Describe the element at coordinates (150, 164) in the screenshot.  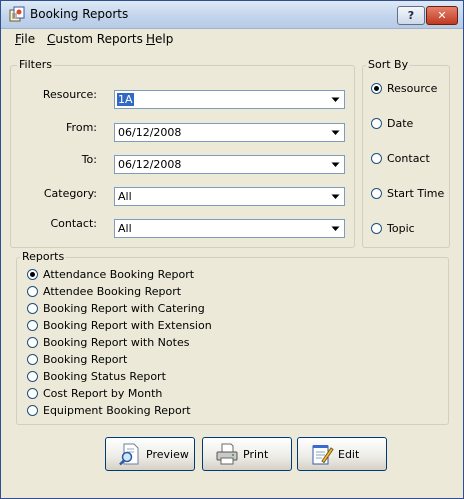
I see `to-date-value: 06/12/2008` at that location.